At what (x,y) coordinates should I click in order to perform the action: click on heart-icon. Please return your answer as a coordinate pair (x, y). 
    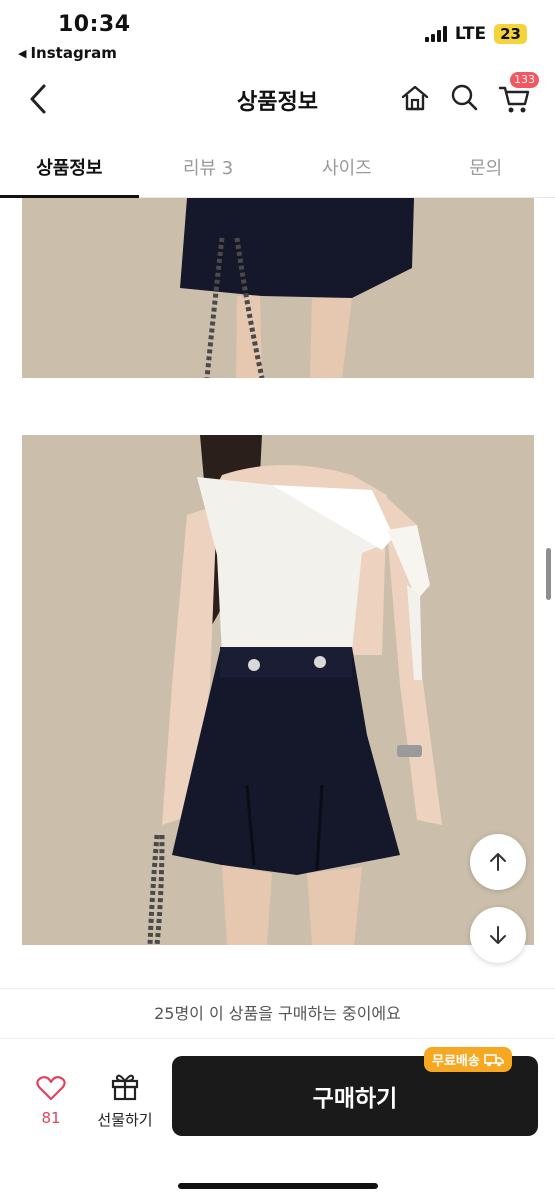
    Looking at the image, I should click on (51, 1088).